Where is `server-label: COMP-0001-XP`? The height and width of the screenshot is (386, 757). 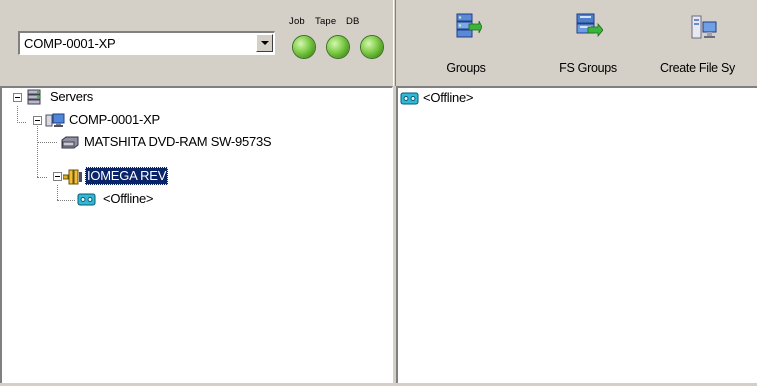 server-label: COMP-0001-XP is located at coordinates (114, 119).